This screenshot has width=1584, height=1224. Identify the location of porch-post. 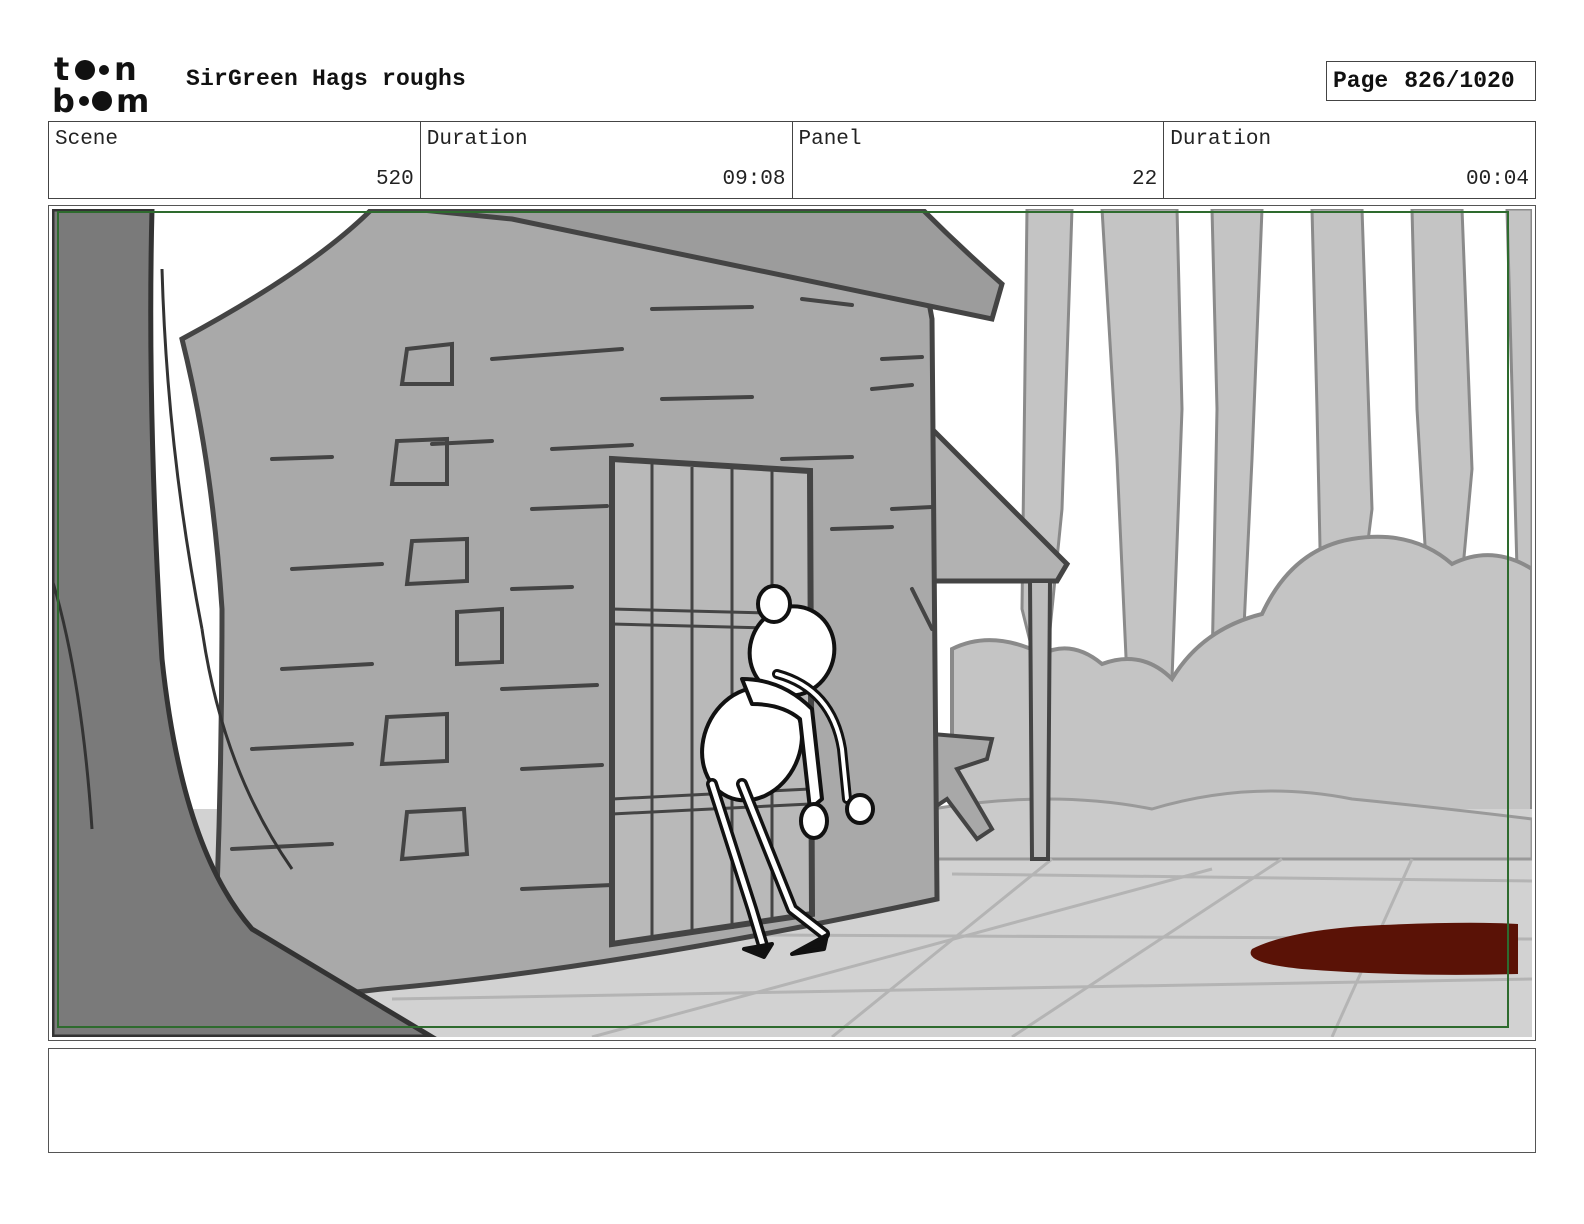
(1040, 720).